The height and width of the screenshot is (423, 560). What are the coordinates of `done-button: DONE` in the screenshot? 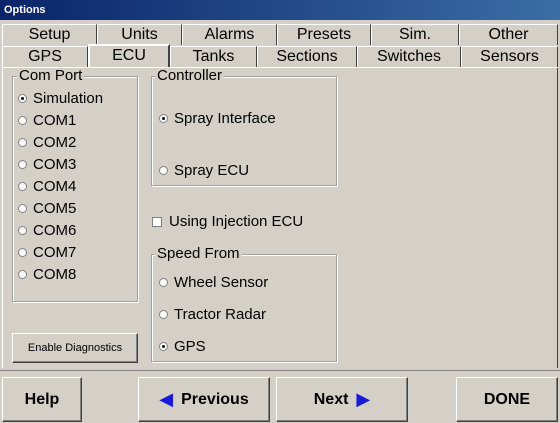 It's located at (507, 399).